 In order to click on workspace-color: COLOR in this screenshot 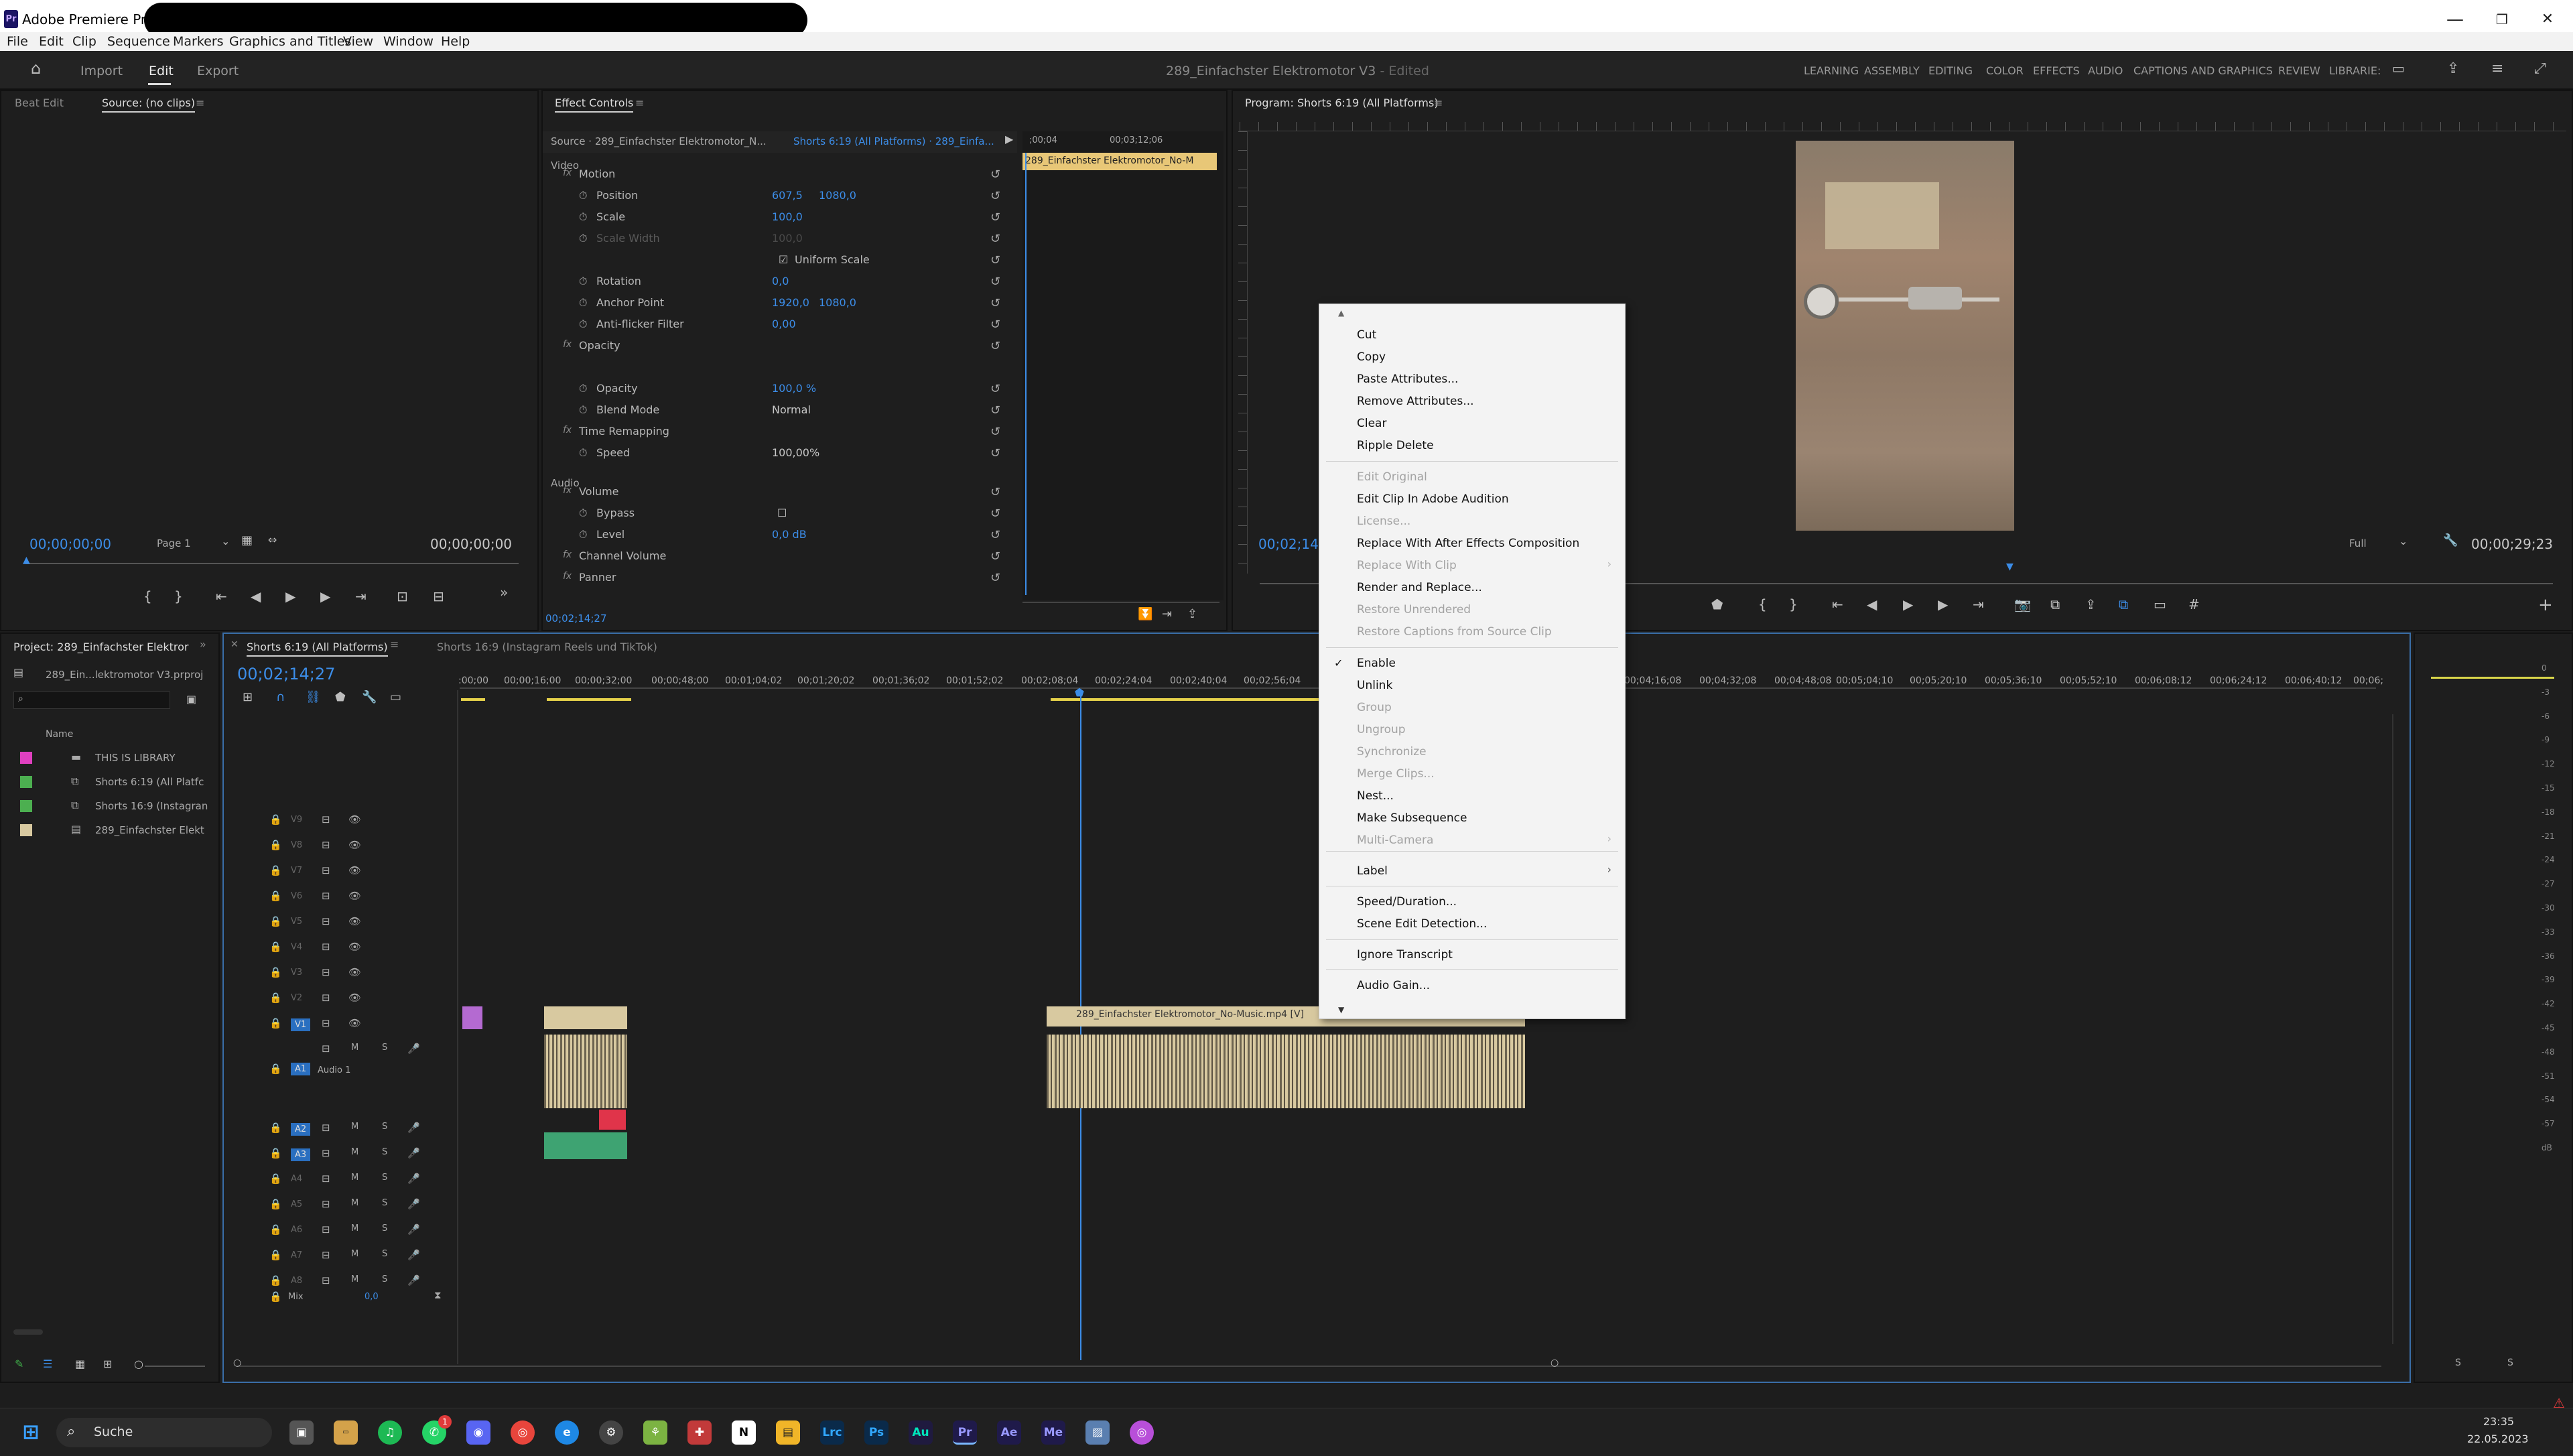, I will do `click(2005, 70)`.